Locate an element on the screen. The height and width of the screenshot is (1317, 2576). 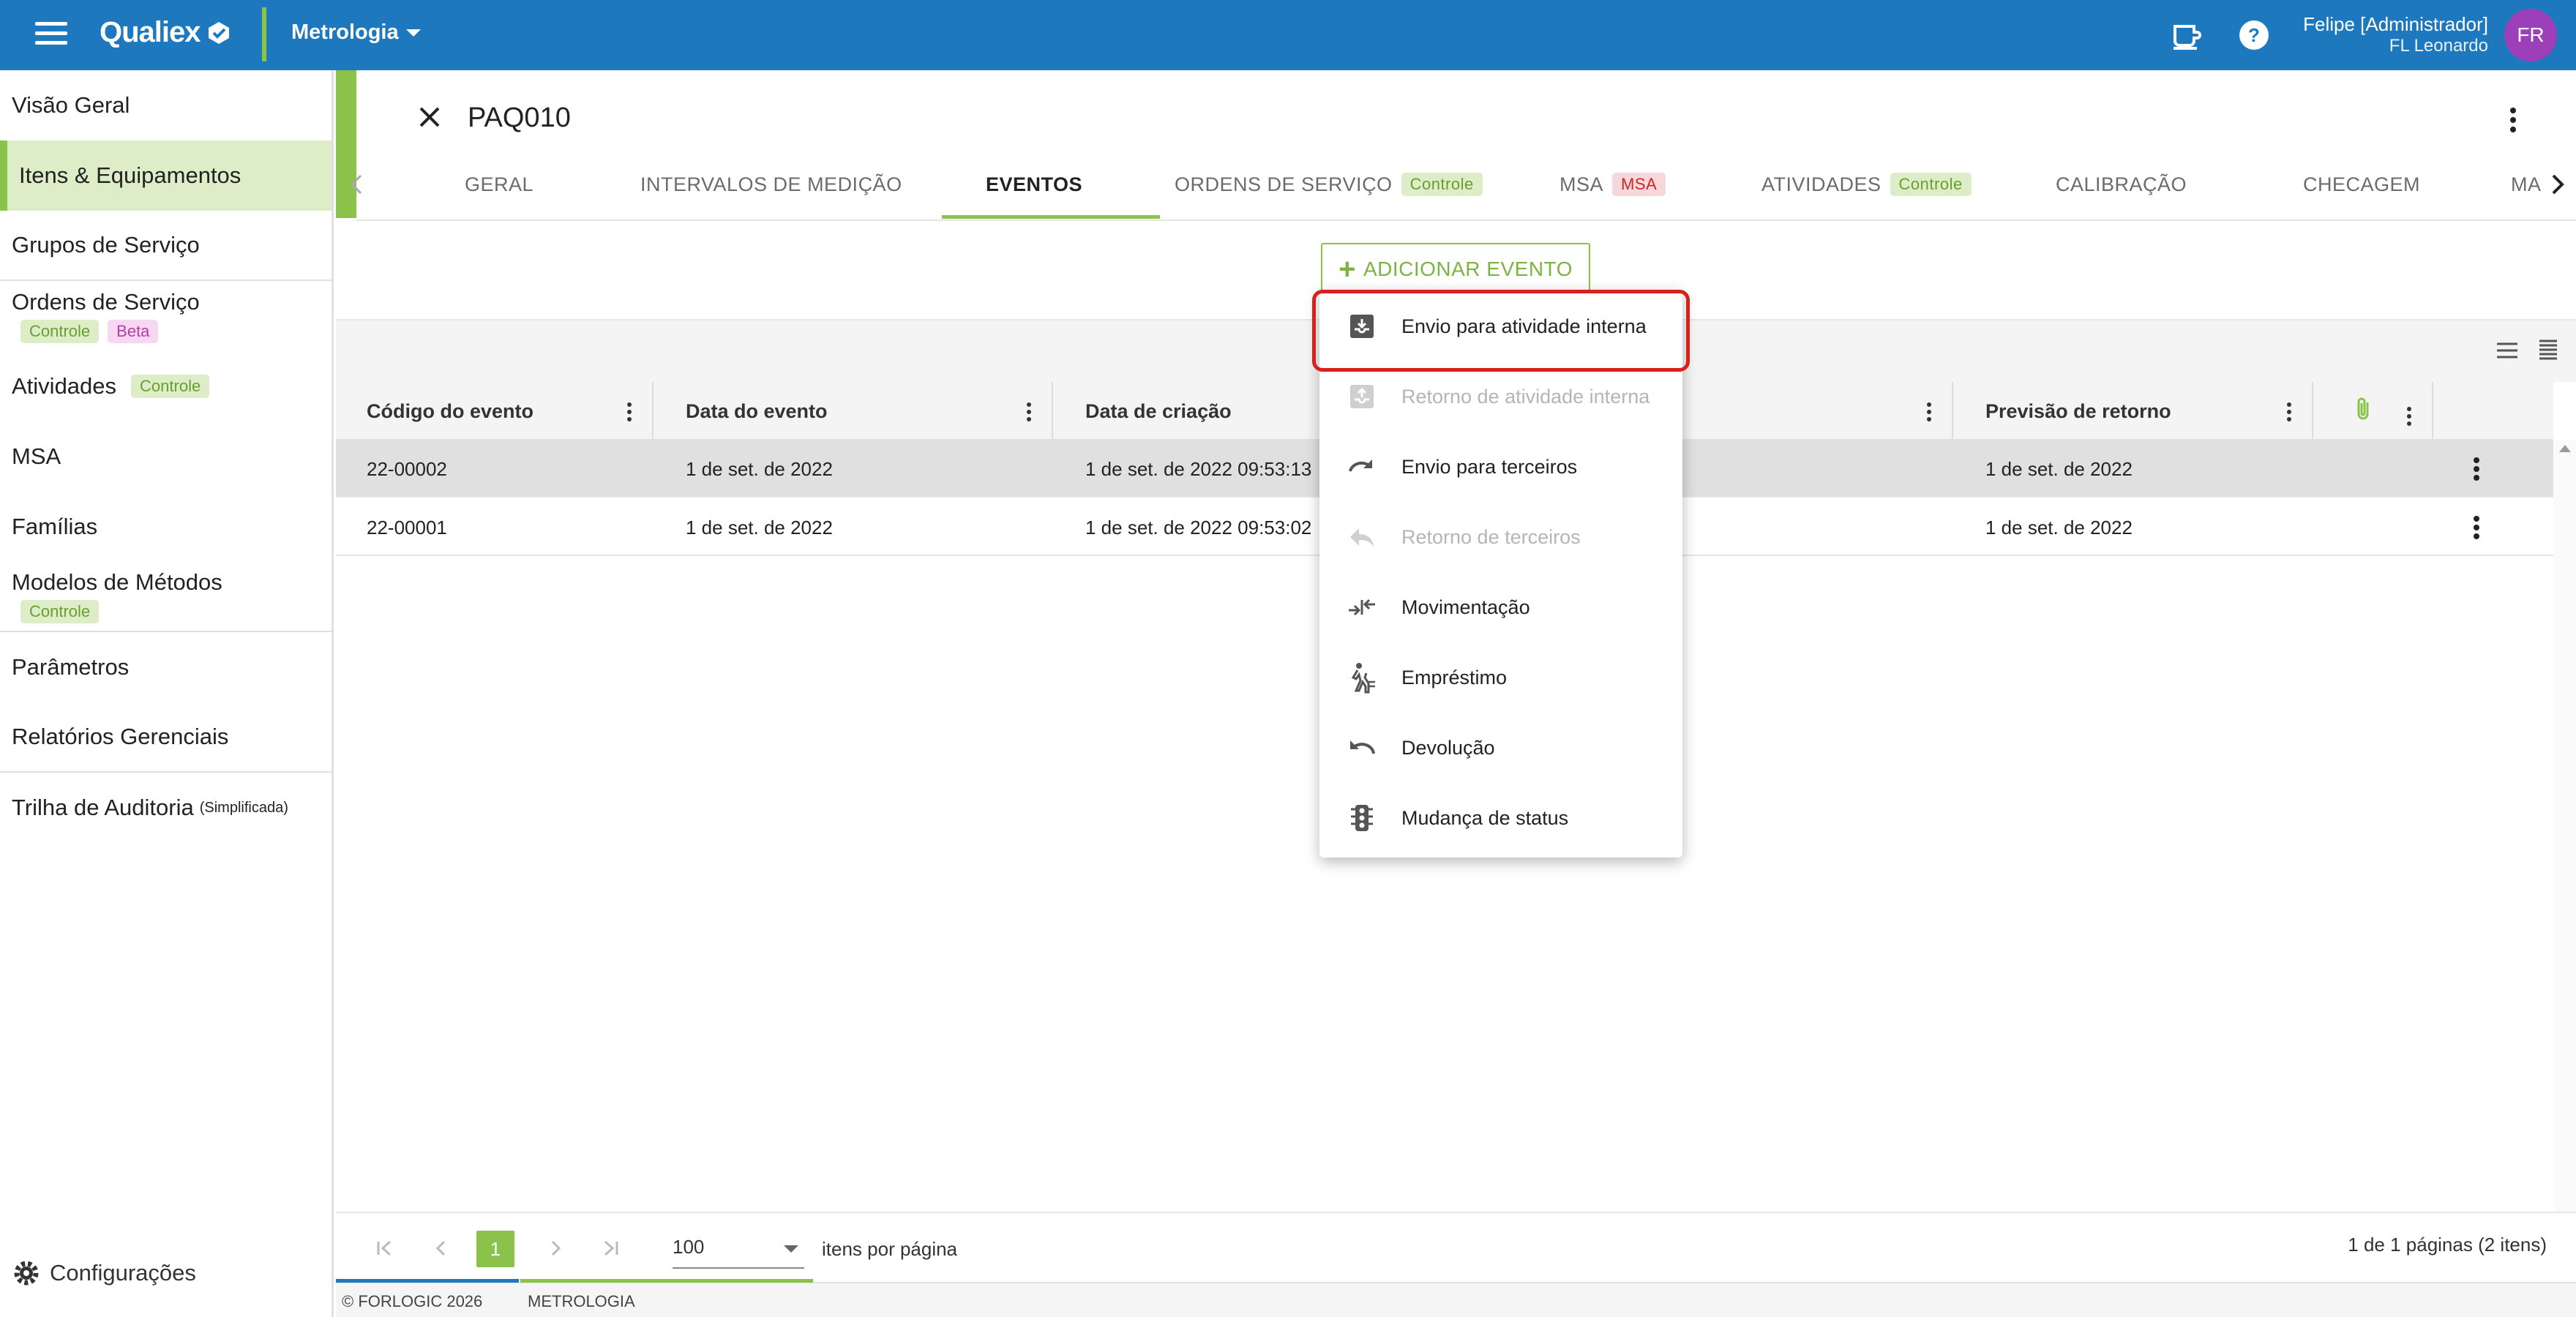
sidebar-item-trilha-auditoria: Trilha de Auditoria (Simplificada) is located at coordinates (166, 808).